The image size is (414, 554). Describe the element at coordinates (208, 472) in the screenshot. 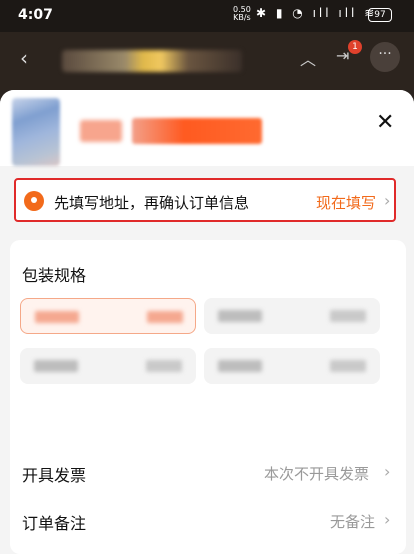

I see `invoice-row: 开具发票 本次不开具发票 ›` at that location.